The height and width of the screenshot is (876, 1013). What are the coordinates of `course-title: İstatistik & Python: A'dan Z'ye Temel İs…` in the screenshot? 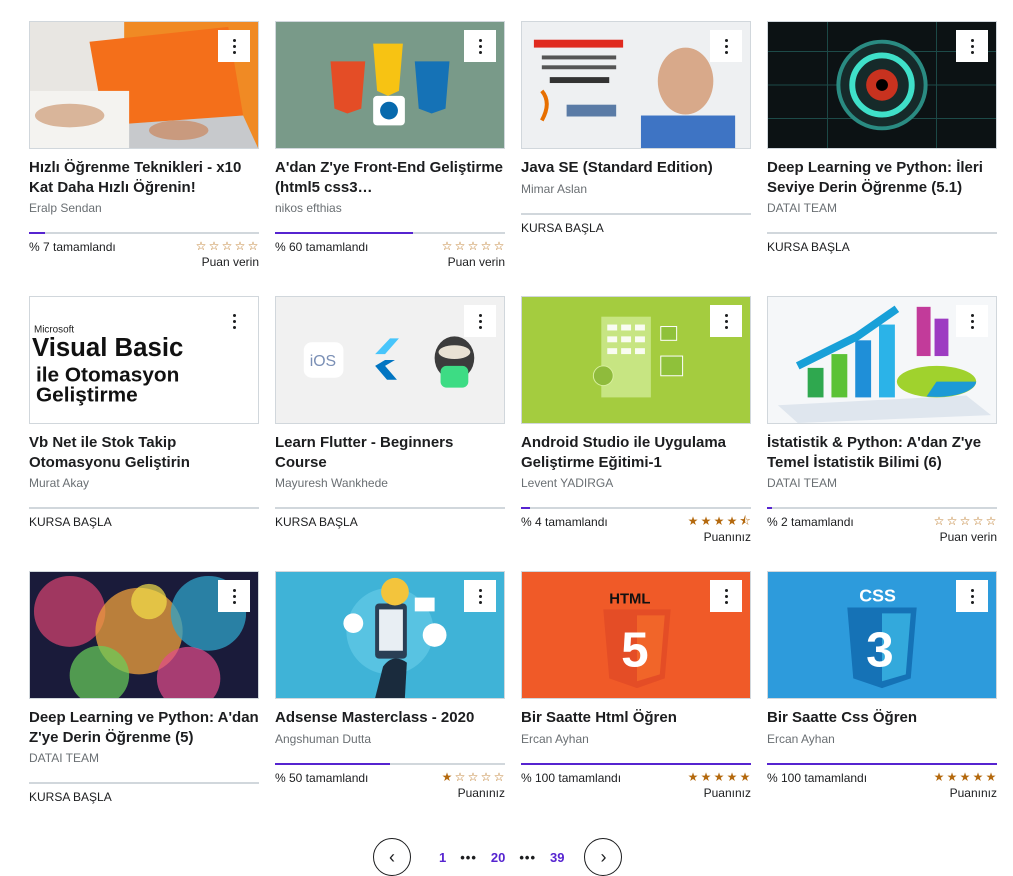 It's located at (882, 452).